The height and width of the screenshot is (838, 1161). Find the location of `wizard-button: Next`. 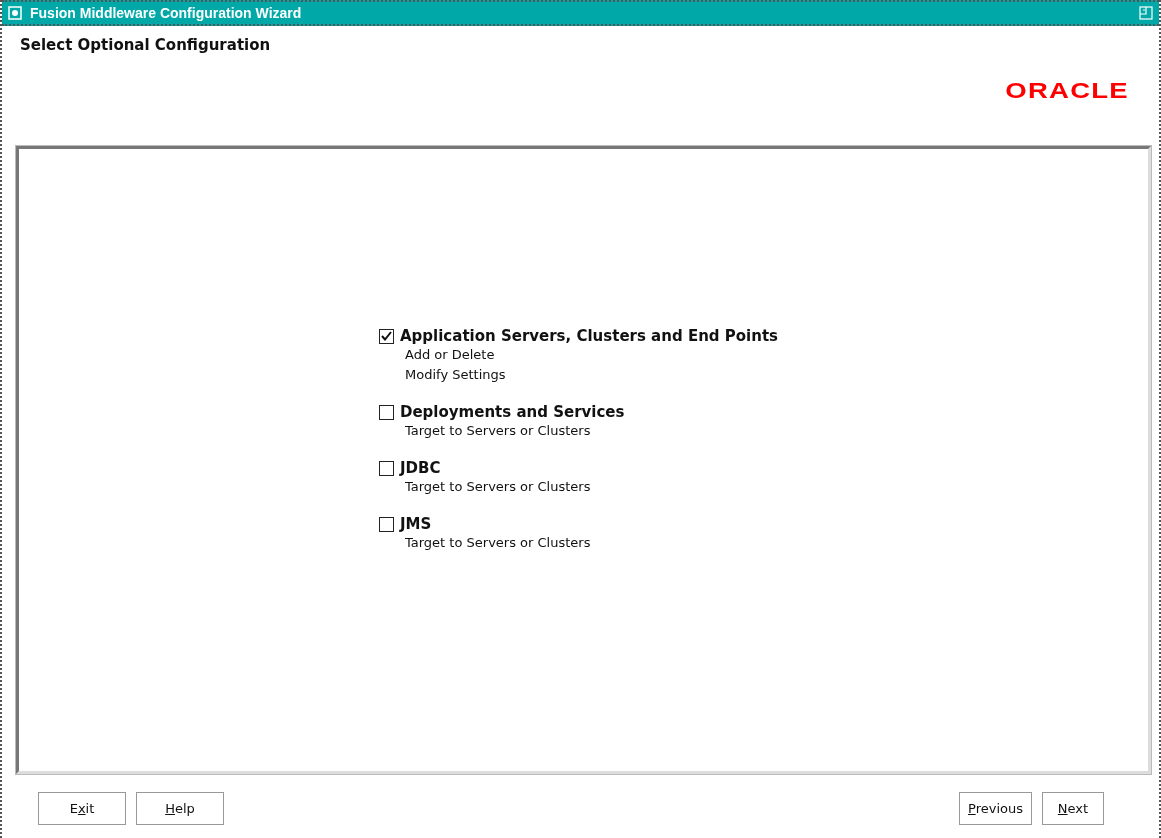

wizard-button: Next is located at coordinates (1073, 808).